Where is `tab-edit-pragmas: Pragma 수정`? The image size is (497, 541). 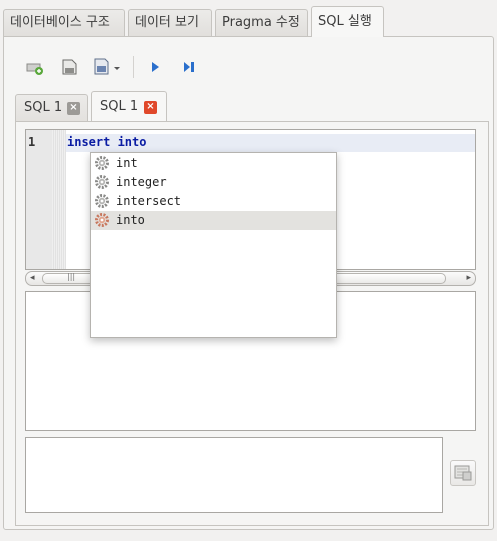 tab-edit-pragmas: Pragma 수정 is located at coordinates (261, 22).